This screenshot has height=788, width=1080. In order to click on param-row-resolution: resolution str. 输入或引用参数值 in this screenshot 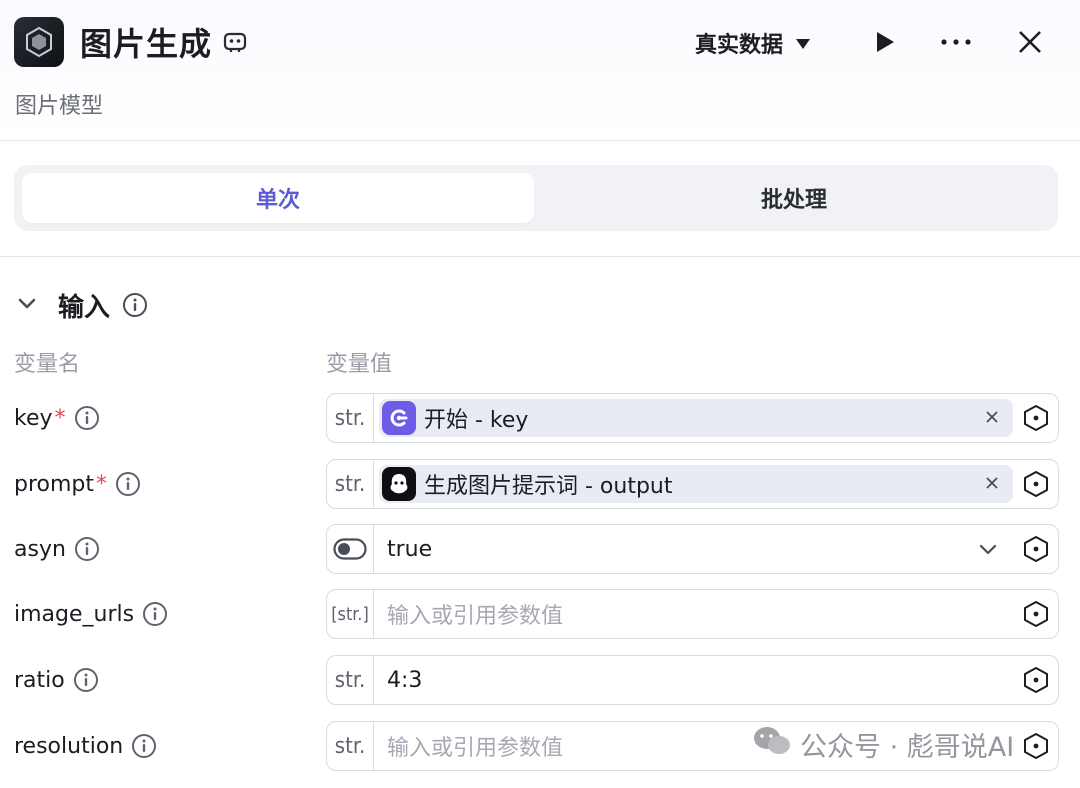, I will do `click(540, 746)`.